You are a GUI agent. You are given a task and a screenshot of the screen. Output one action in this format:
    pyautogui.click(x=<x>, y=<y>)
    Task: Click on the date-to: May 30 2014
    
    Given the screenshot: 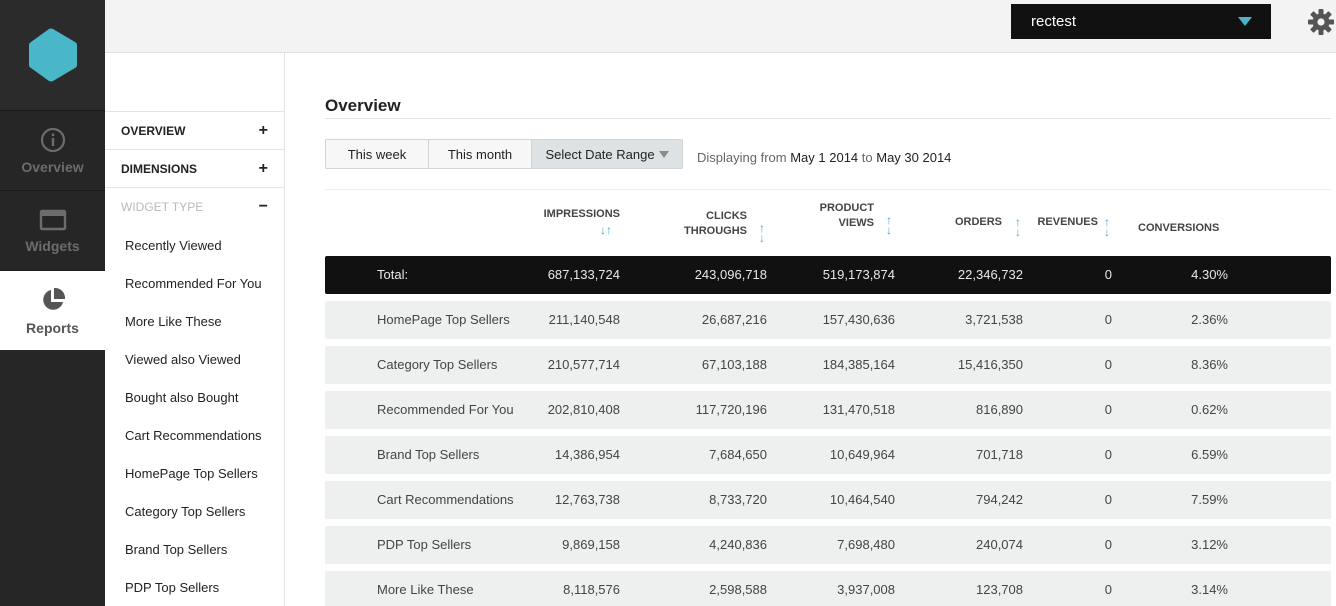 What is the action you would take?
    pyautogui.click(x=914, y=157)
    